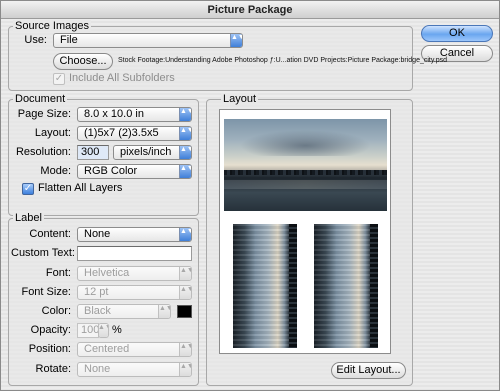  Describe the element at coordinates (148, 40) in the screenshot. I see `use-select: File ▲▼` at that location.